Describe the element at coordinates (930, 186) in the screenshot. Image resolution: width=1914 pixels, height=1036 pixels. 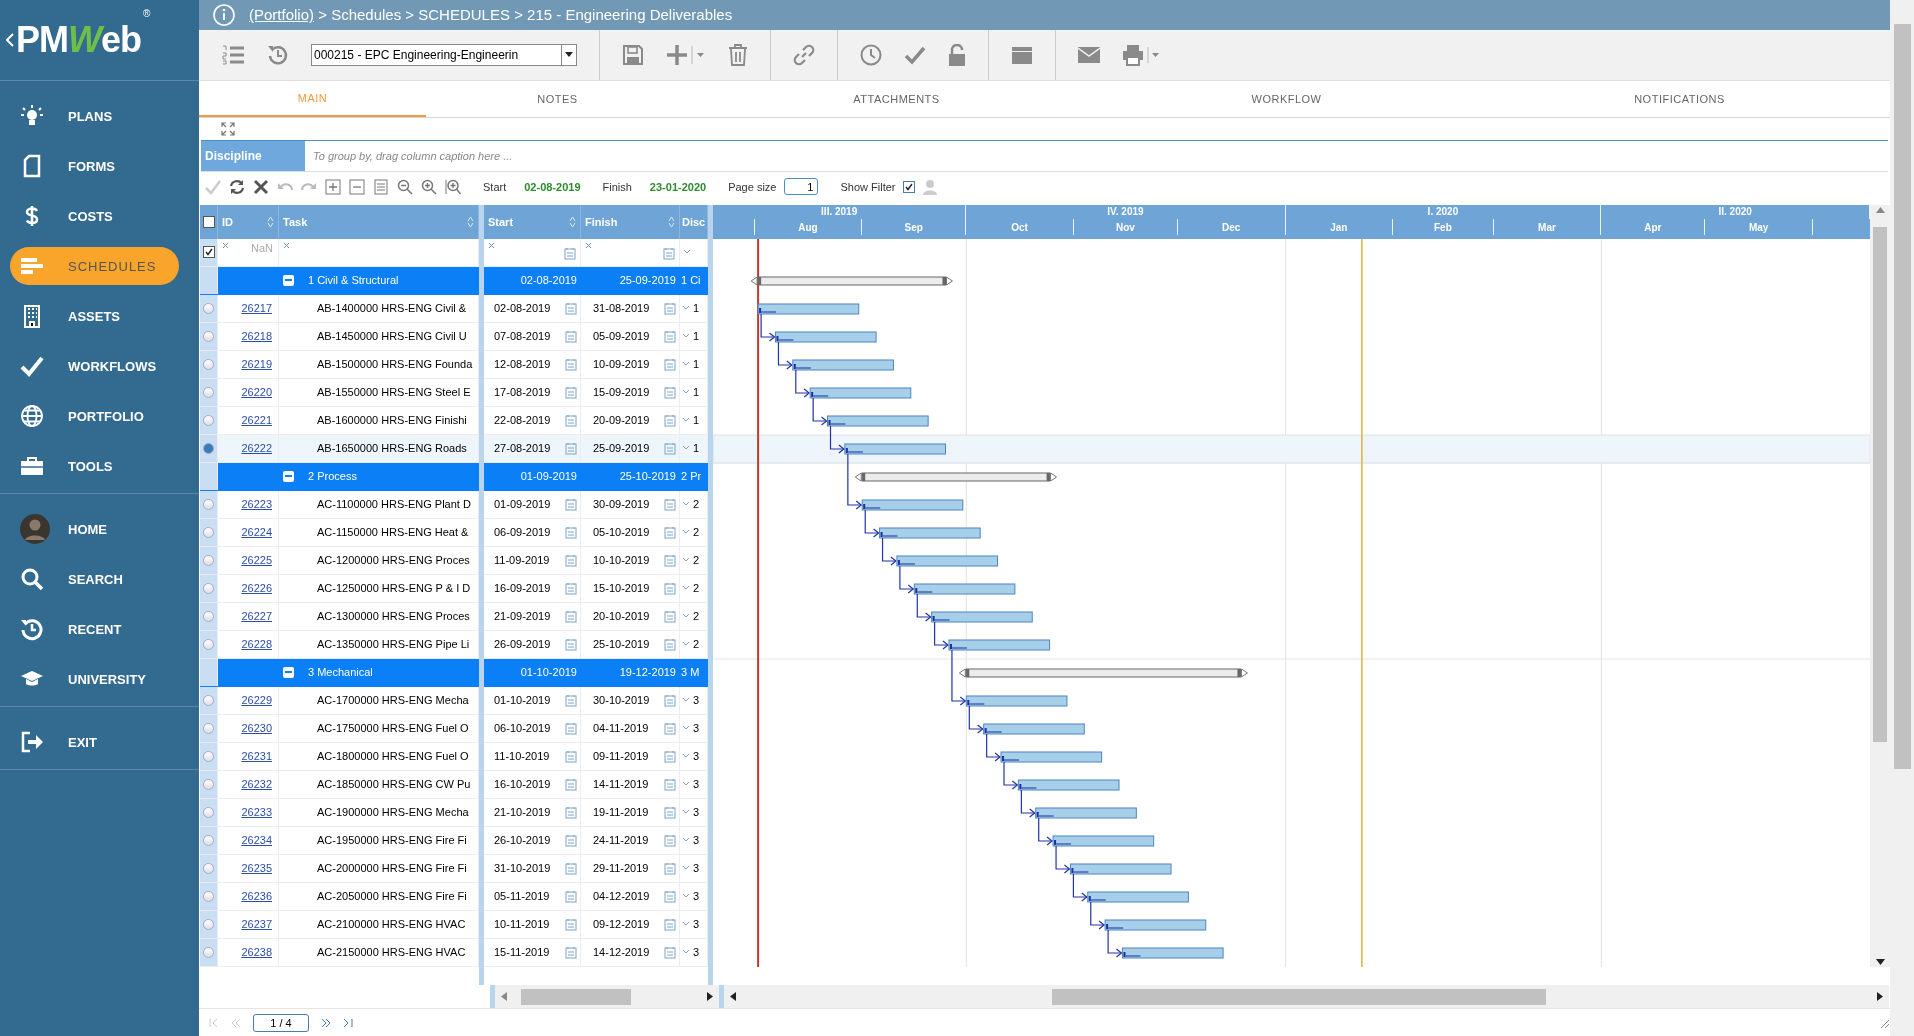
I see `user-icon` at that location.